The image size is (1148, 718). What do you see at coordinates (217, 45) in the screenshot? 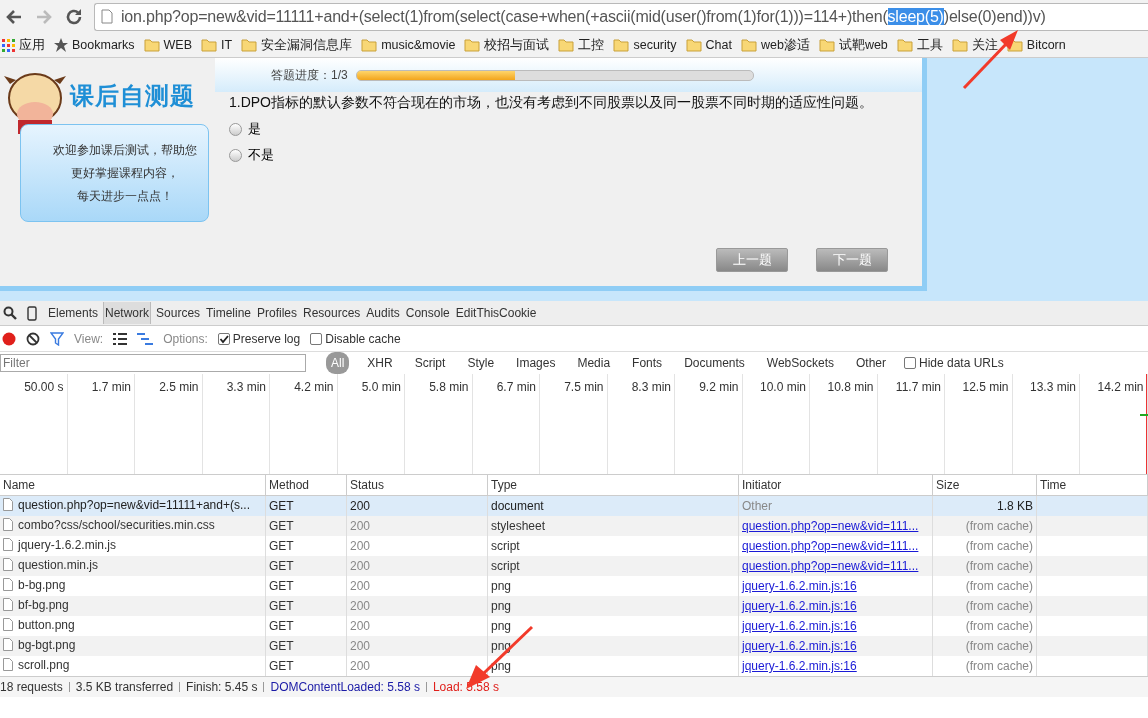
I see `bookmark: IT` at bounding box center [217, 45].